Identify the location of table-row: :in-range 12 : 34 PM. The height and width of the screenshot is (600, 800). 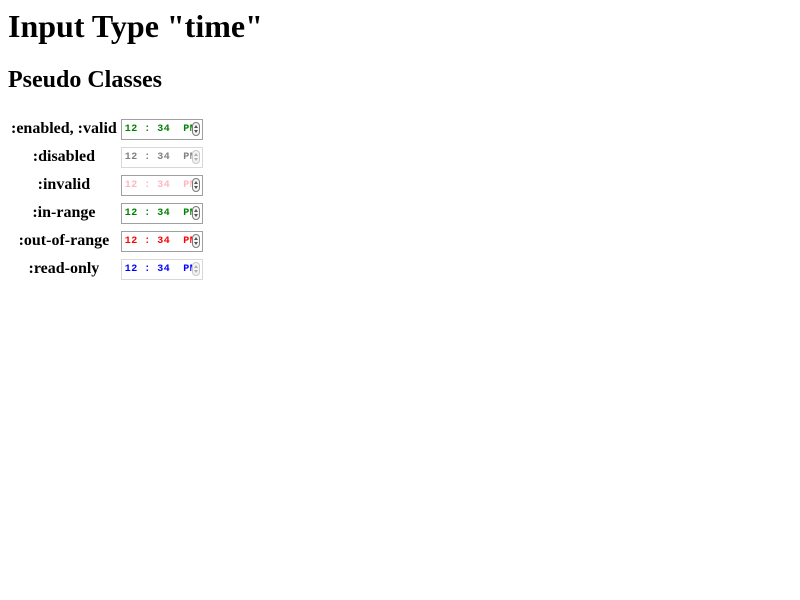
(107, 213).